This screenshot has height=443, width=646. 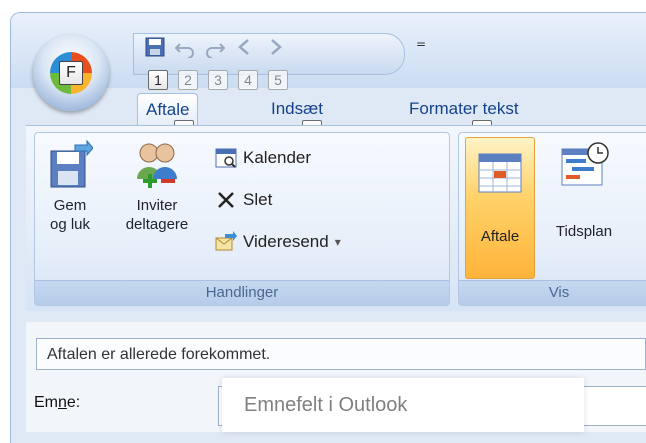 I want to click on invite-attendees-icon, so click(x=157, y=165).